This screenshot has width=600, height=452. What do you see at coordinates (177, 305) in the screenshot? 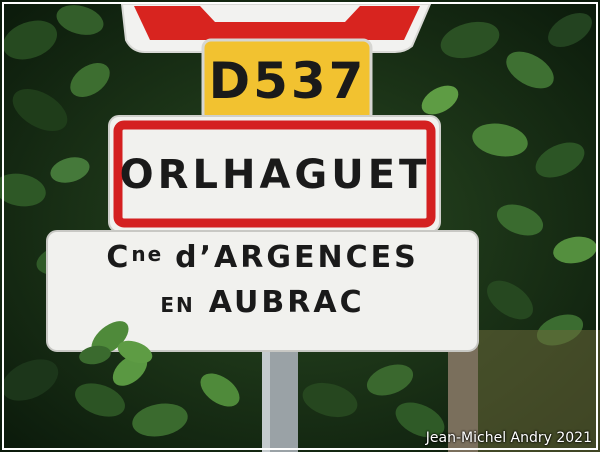
I see `commune-en: EN` at bounding box center [177, 305].